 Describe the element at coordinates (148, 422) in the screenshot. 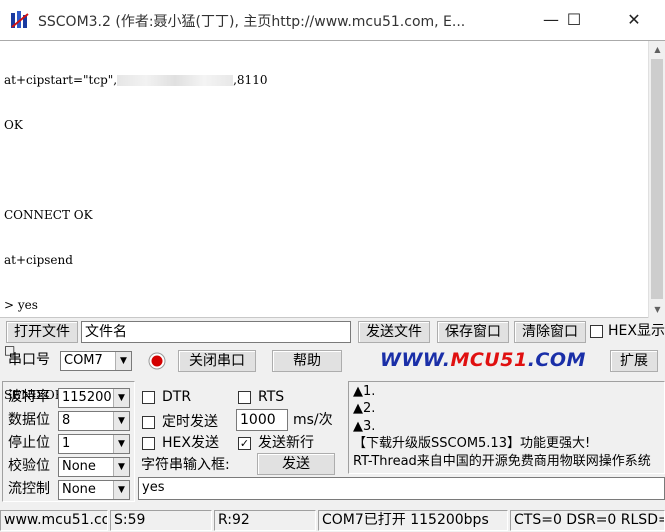

I see `timed-send-checkbox` at that location.